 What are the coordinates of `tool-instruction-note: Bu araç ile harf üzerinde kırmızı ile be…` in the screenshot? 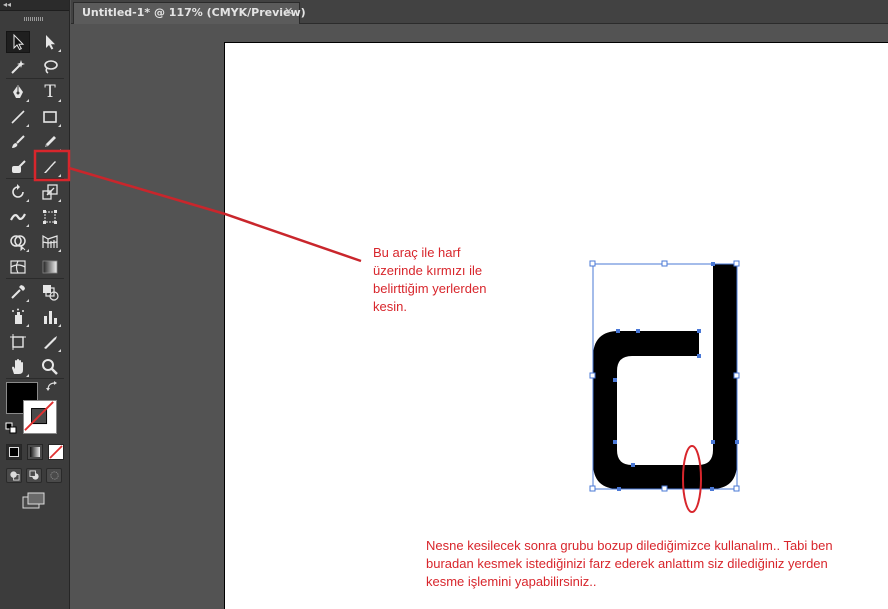 It's located at (430, 279).